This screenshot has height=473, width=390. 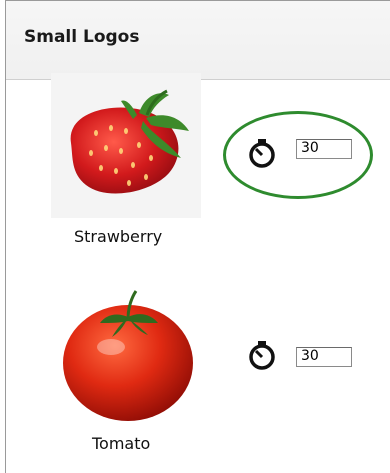 What do you see at coordinates (262, 355) in the screenshot?
I see `timer-icon` at bounding box center [262, 355].